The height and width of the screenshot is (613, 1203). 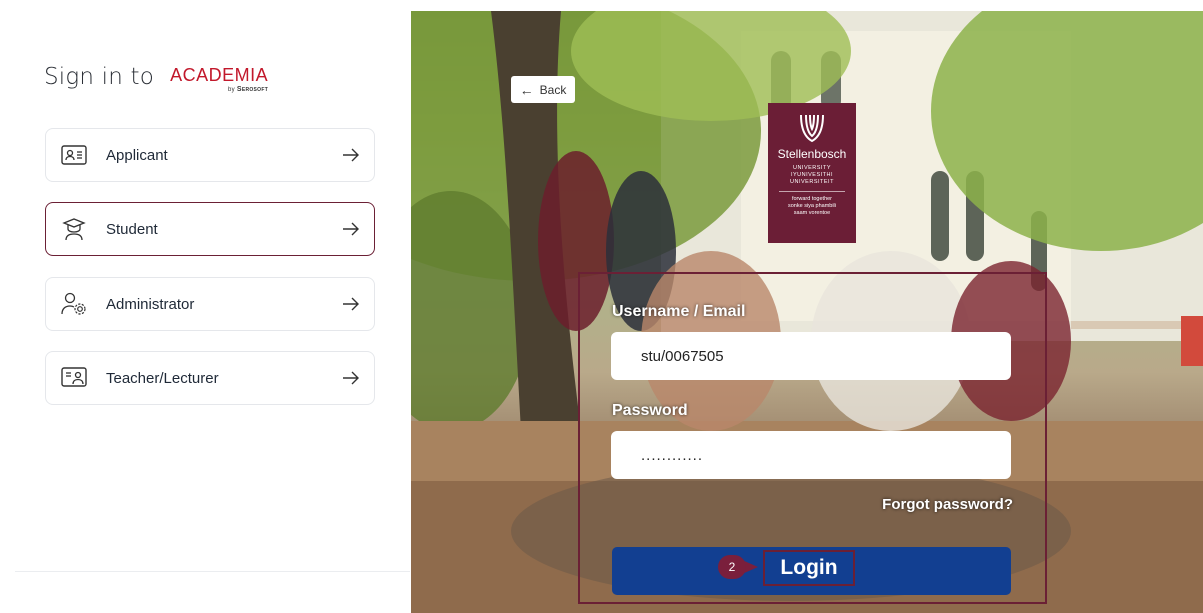 I want to click on back-button: ← Back, so click(x=543, y=89).